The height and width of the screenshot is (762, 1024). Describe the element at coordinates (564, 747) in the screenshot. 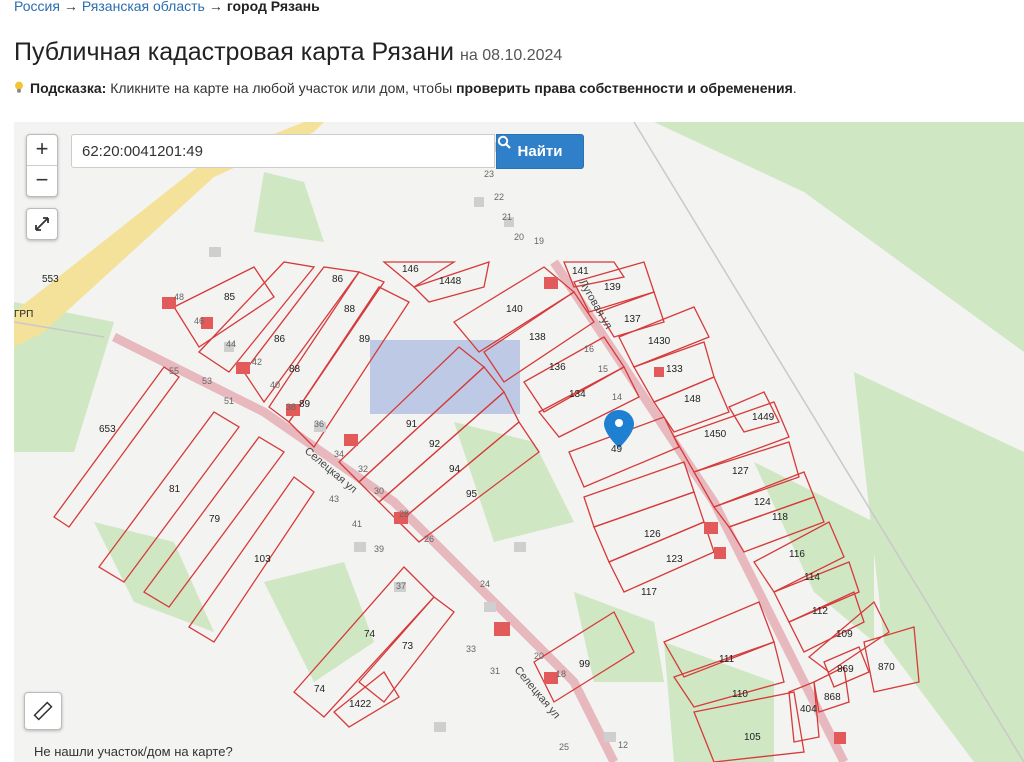

I see `house-number: 25` at that location.